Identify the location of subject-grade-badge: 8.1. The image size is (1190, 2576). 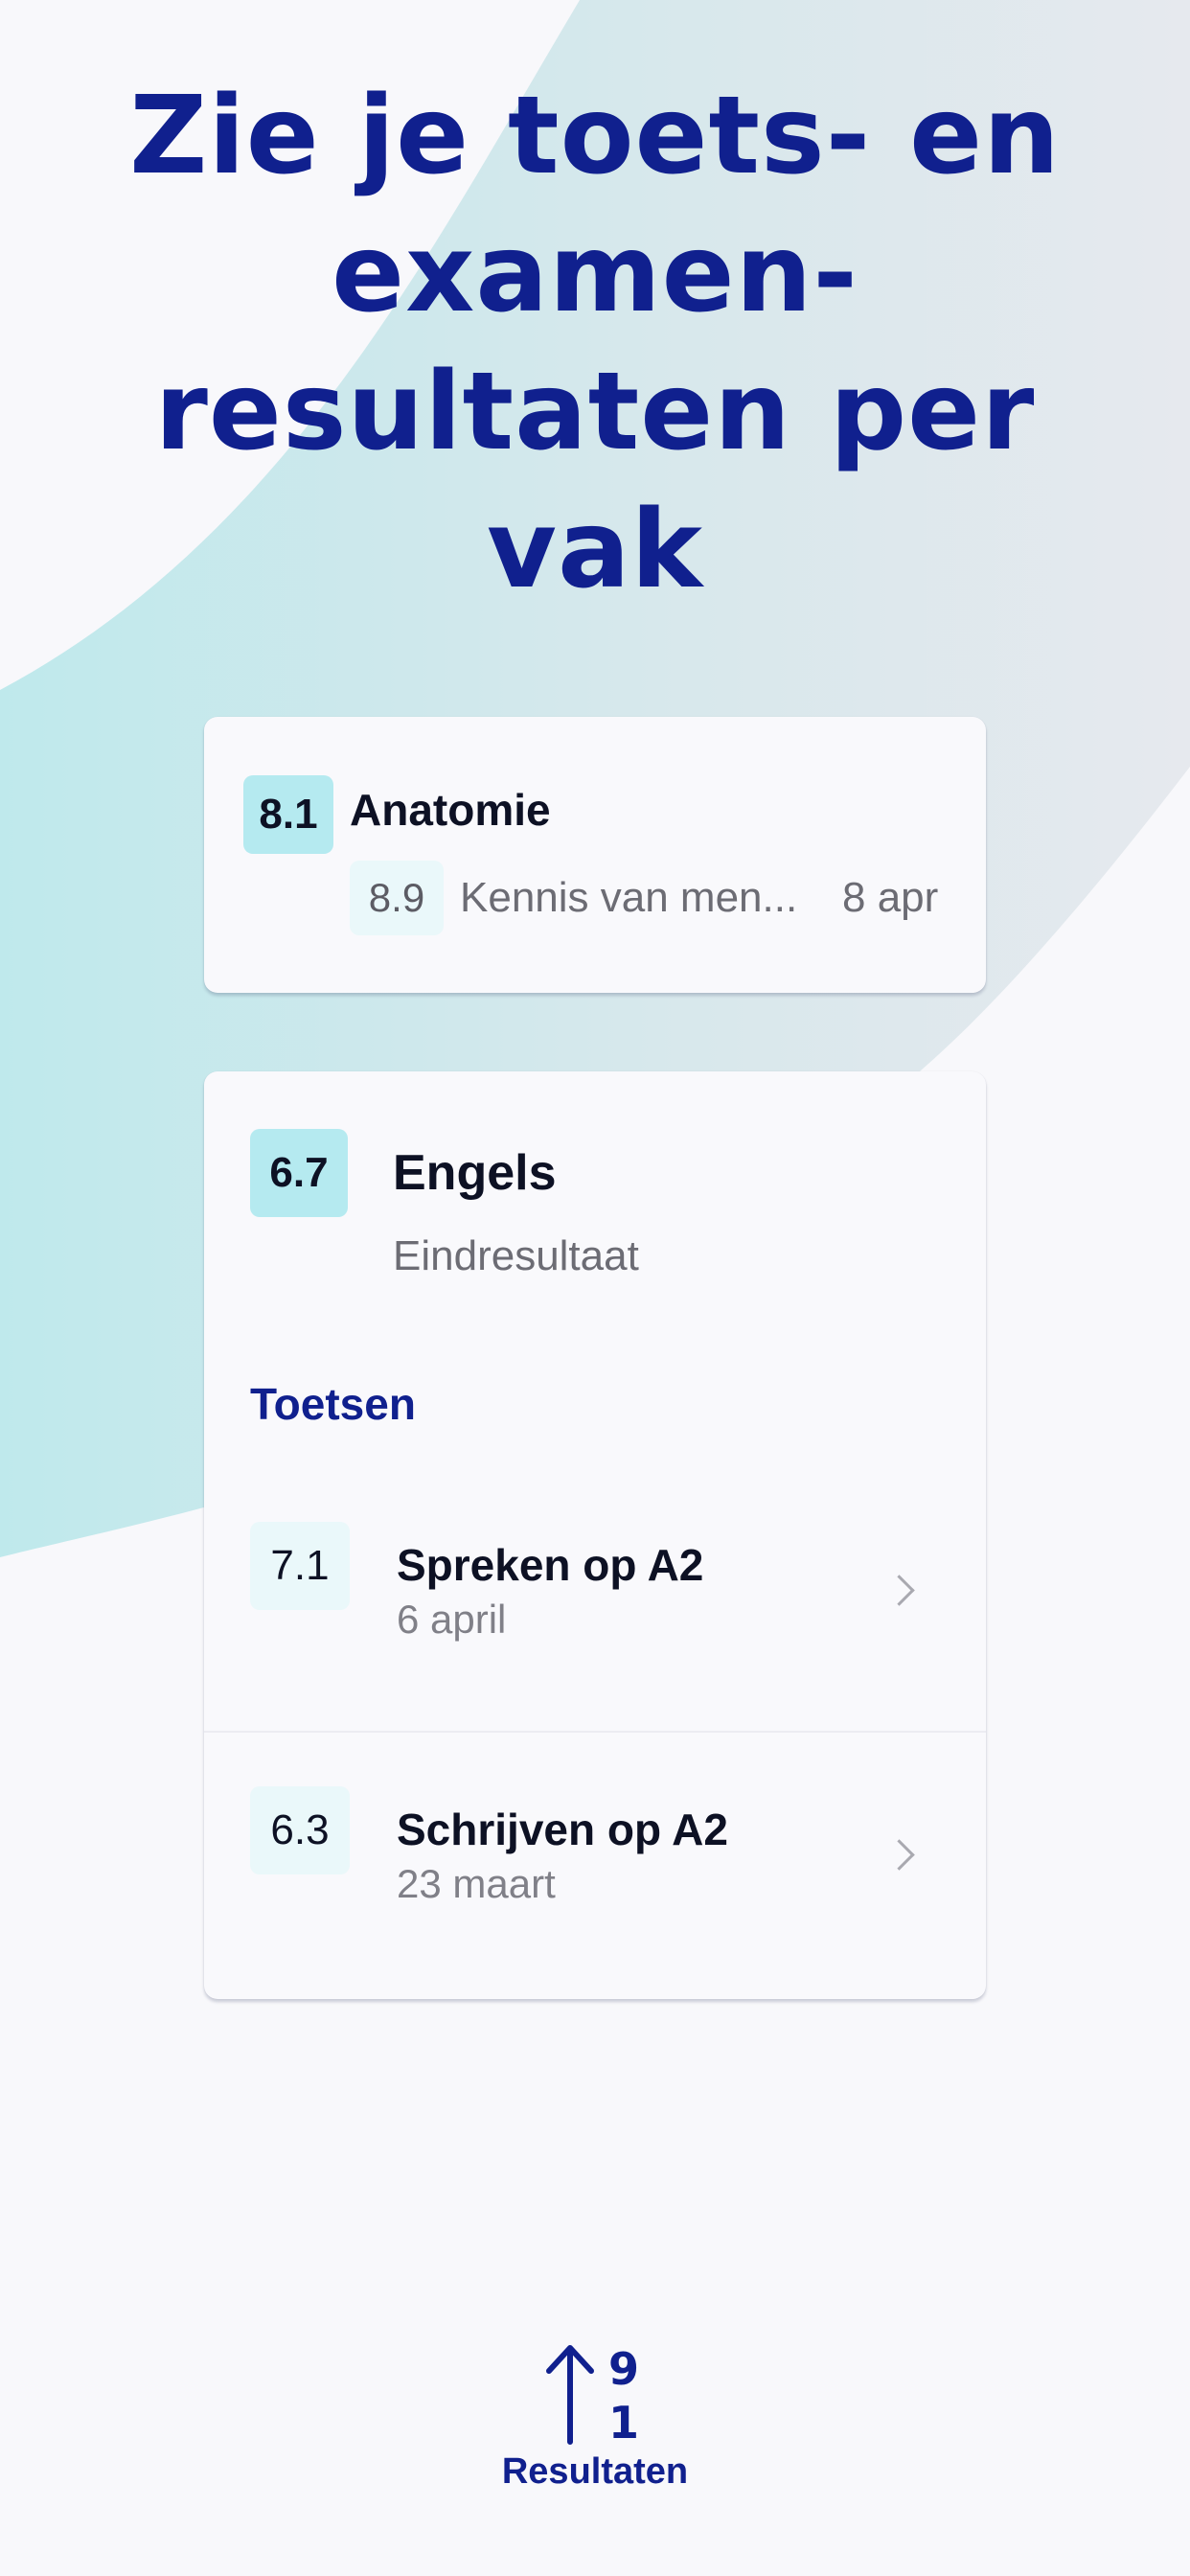
(288, 814).